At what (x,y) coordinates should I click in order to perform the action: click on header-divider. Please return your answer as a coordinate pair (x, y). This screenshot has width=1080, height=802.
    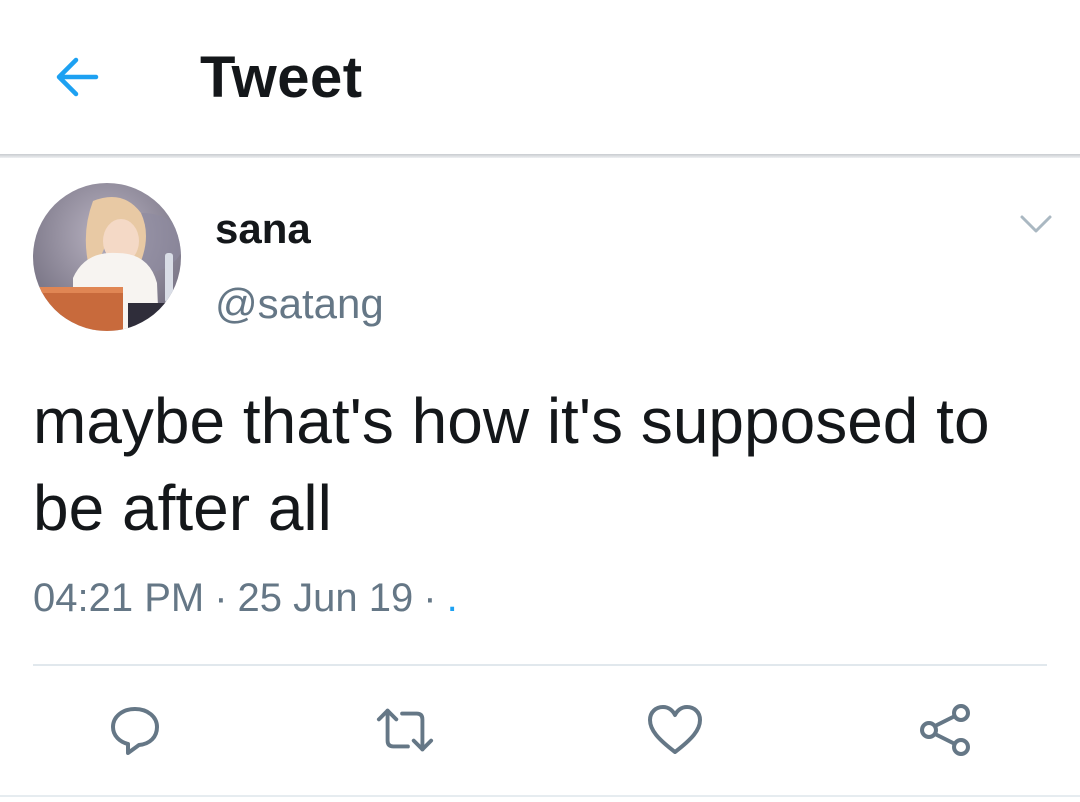
    Looking at the image, I should click on (540, 156).